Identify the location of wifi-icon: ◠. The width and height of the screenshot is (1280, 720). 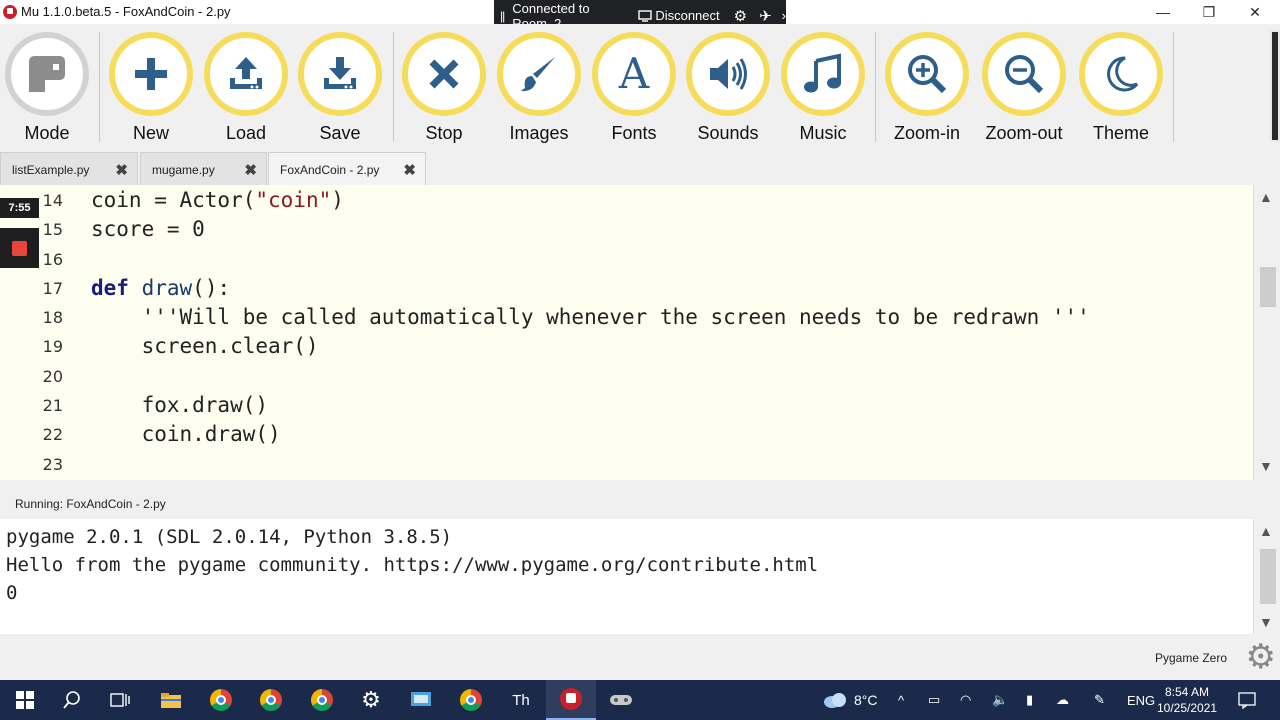
(965, 700).